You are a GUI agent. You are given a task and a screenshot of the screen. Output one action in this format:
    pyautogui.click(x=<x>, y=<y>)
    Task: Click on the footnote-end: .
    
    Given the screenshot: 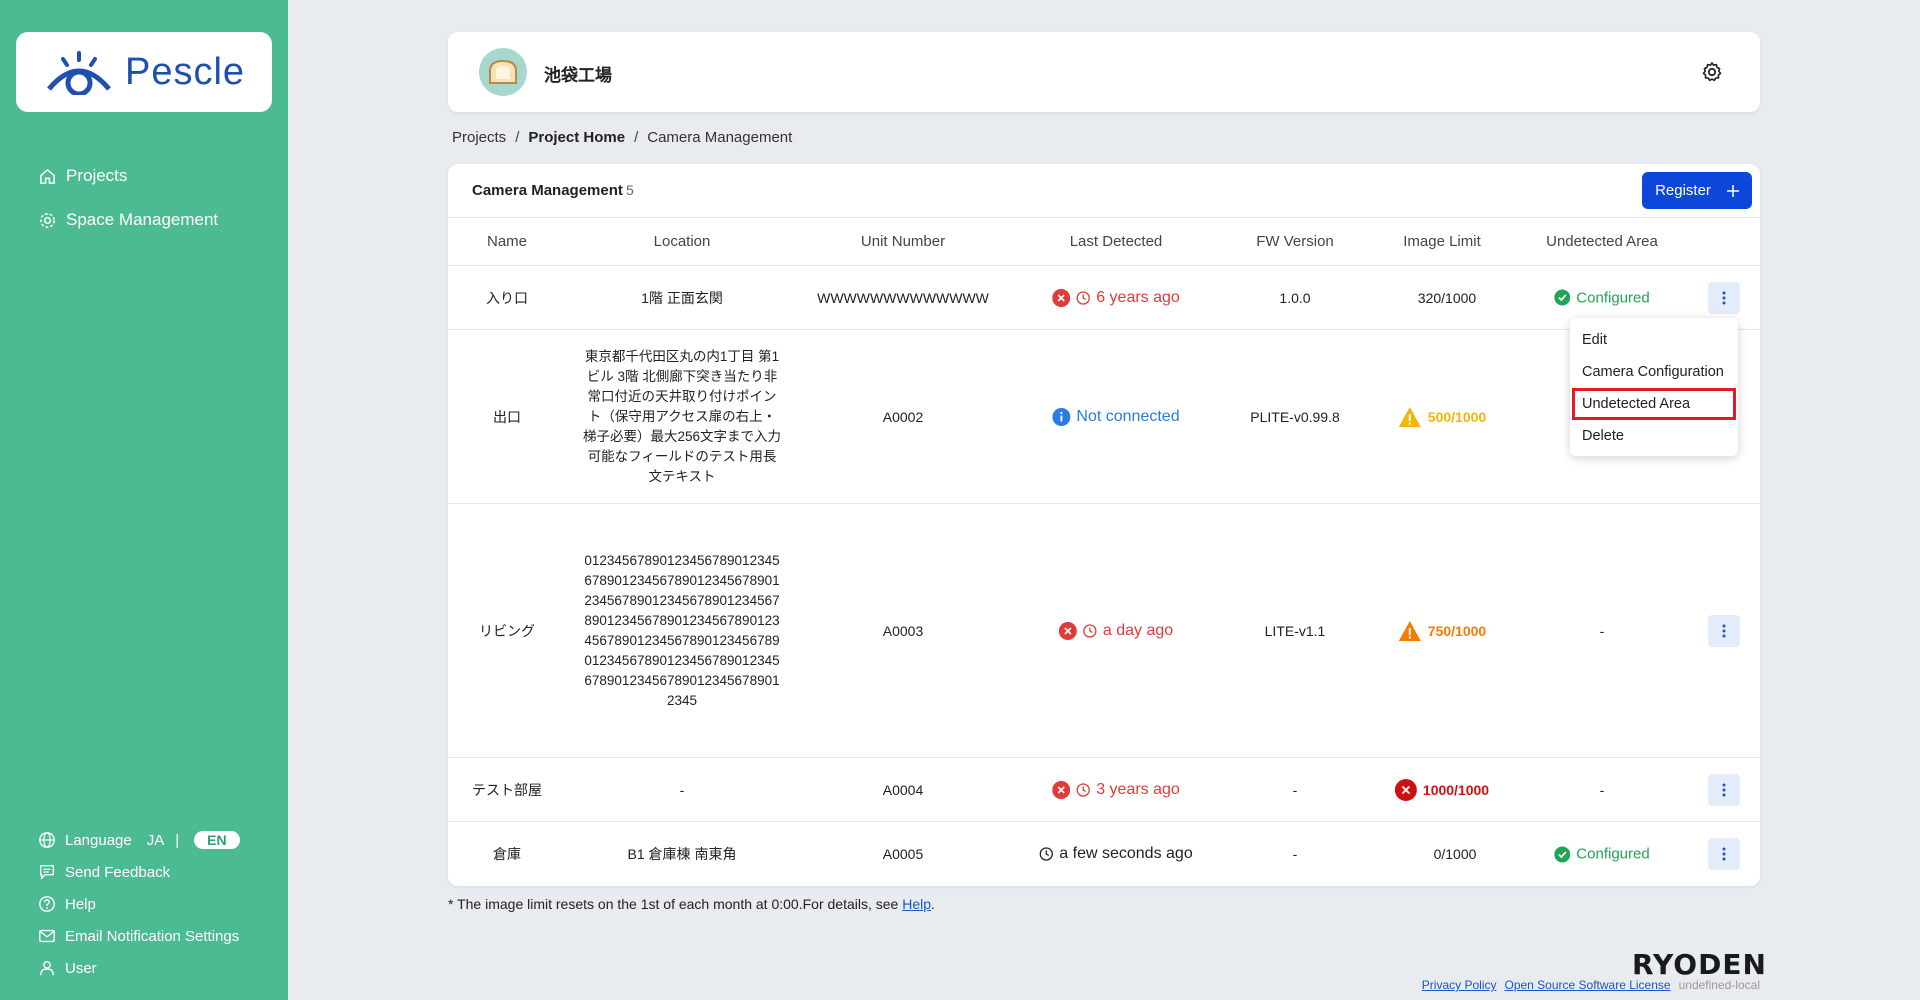 What is the action you would take?
    pyautogui.click(x=933, y=904)
    